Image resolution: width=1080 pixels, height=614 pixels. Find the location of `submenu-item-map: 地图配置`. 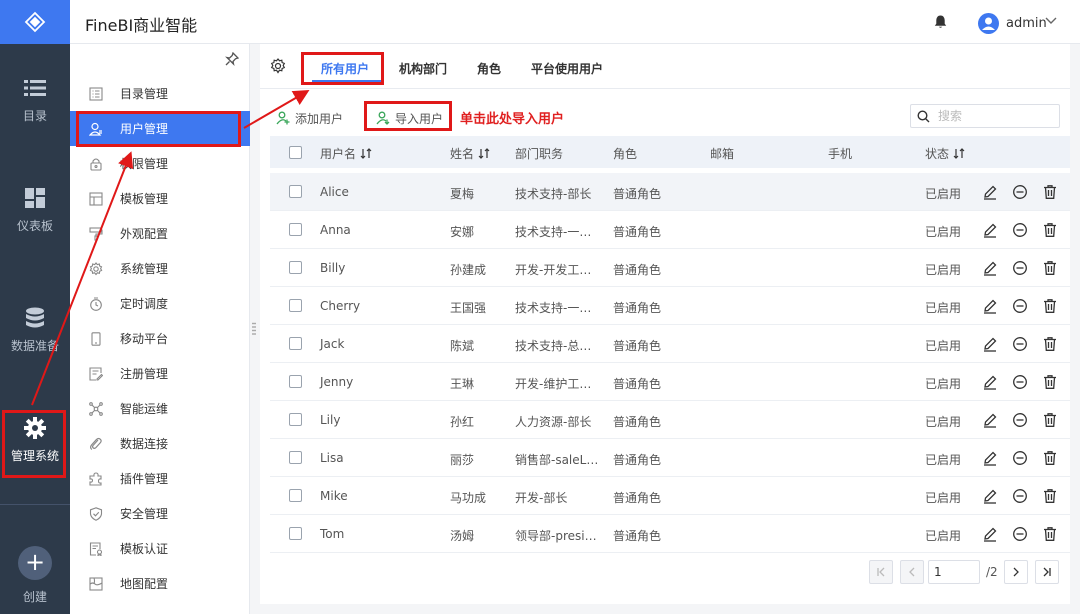

submenu-item-map: 地图配置 is located at coordinates (160, 583).